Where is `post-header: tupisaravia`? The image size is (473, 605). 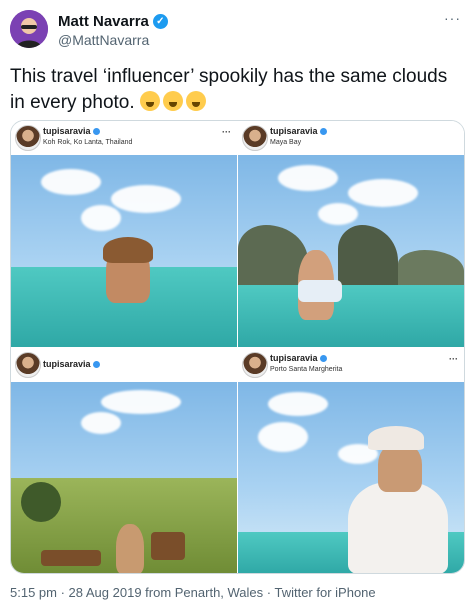
post-header: tupisaravia is located at coordinates (124, 365).